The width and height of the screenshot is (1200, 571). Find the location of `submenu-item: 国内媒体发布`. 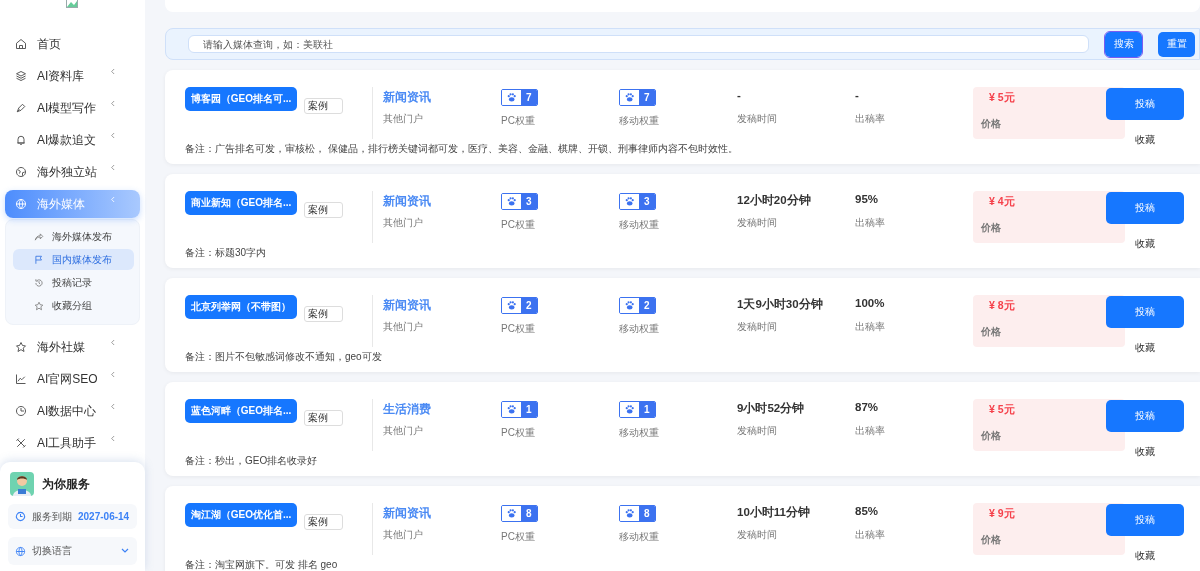

submenu-item: 国内媒体发布 is located at coordinates (73, 259).